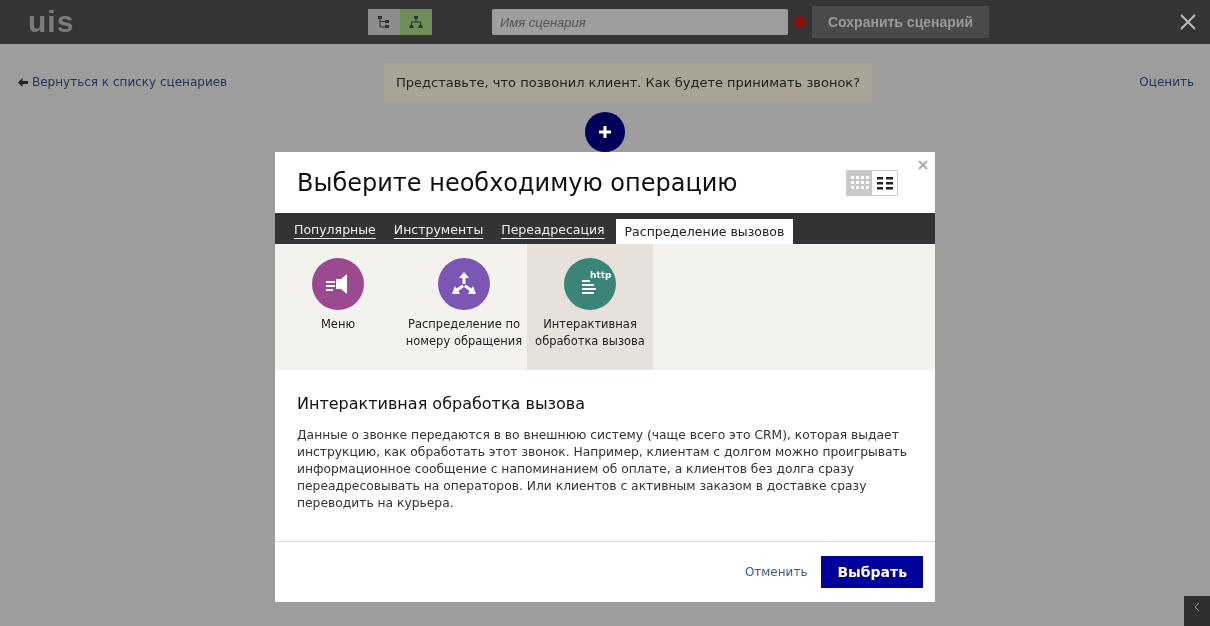 The width and height of the screenshot is (1210, 626). What do you see at coordinates (704, 231) in the screenshot?
I see `tab: Распределение вызовов` at bounding box center [704, 231].